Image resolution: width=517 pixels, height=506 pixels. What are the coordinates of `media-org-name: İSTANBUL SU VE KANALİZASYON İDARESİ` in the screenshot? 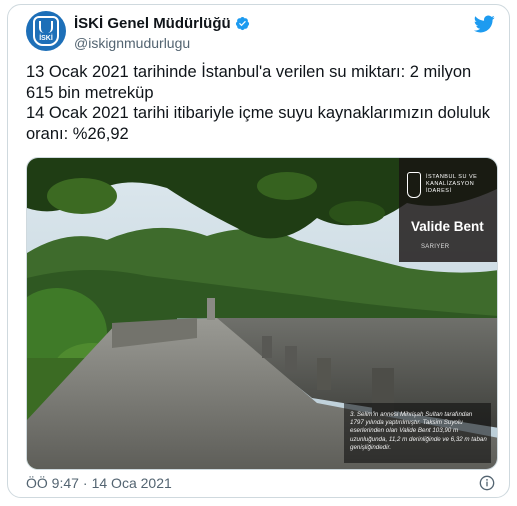 It's located at (452, 184).